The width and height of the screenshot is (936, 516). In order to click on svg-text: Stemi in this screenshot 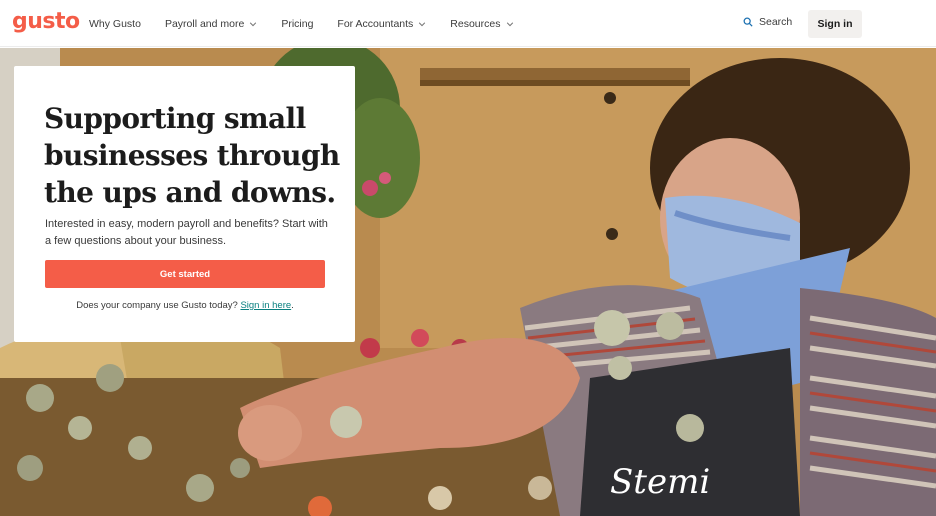, I will do `click(660, 482)`.